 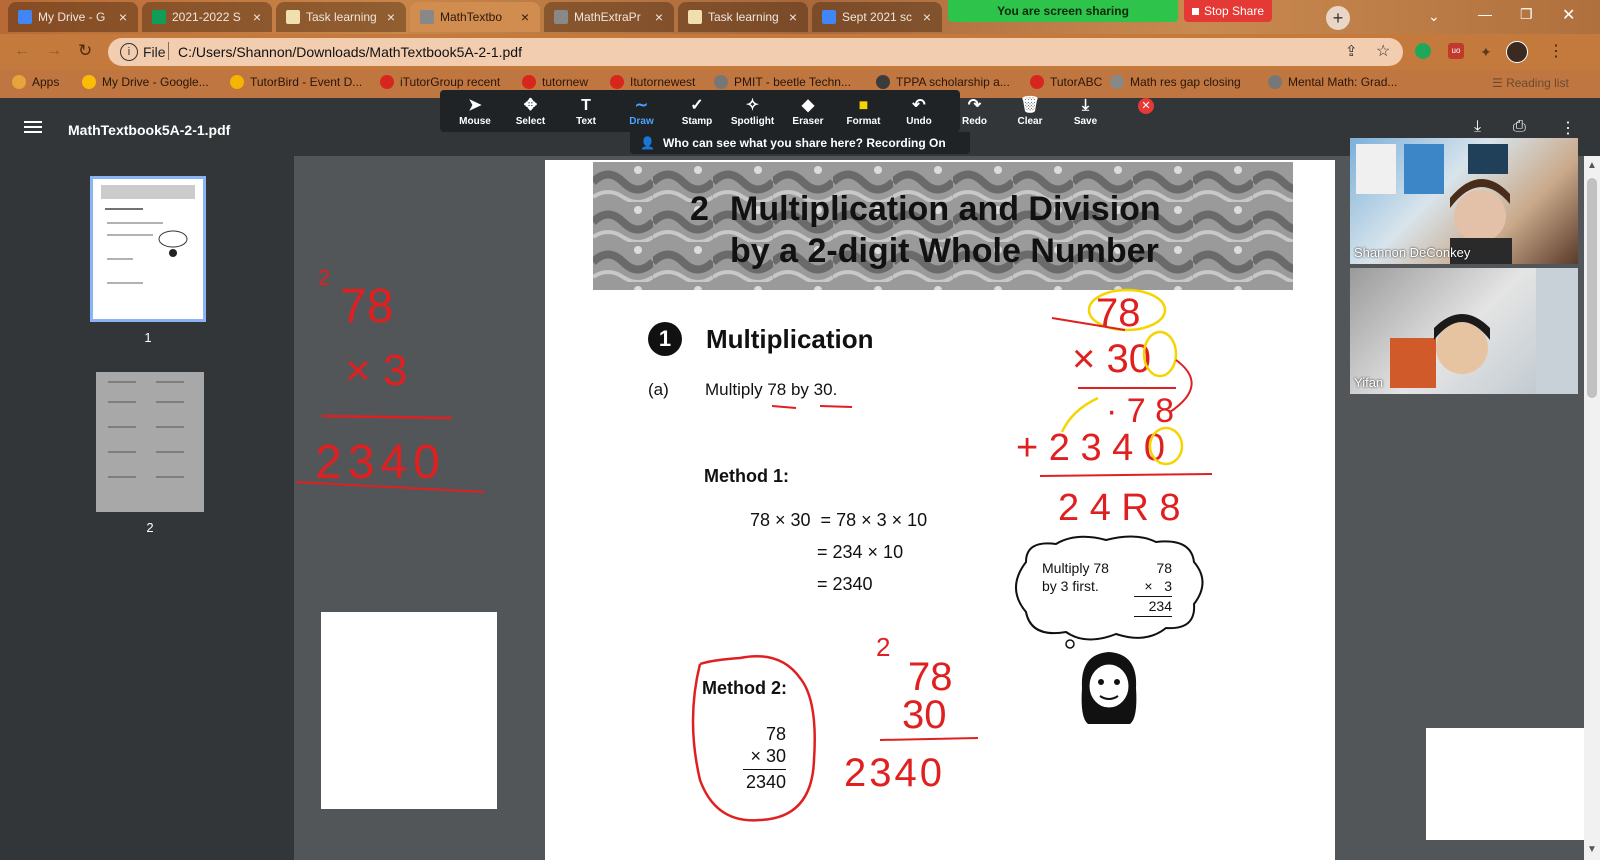 I want to click on right-result: 2 4 R 8, so click(x=1119, y=508).